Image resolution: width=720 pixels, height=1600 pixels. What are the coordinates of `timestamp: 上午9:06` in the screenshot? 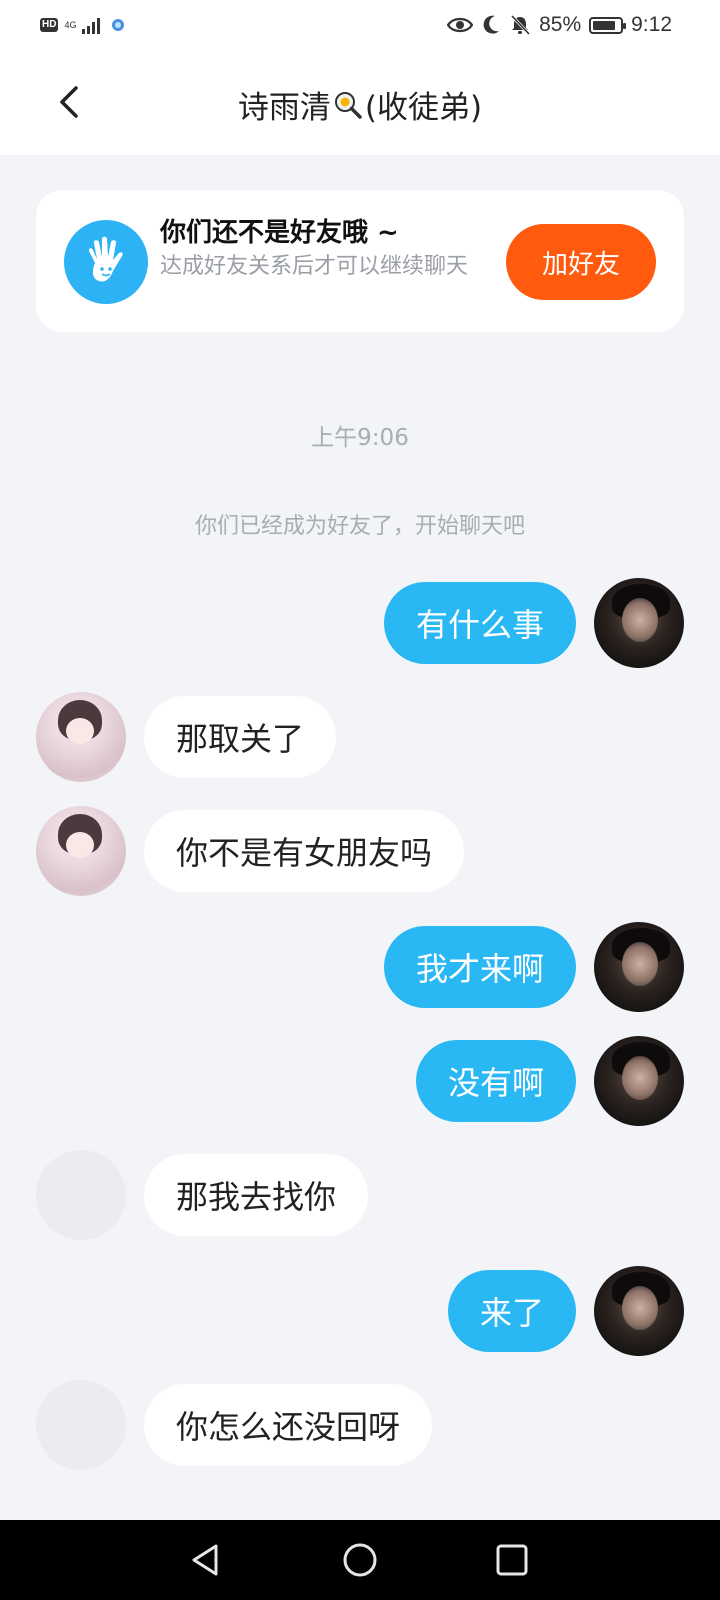 It's located at (360, 438).